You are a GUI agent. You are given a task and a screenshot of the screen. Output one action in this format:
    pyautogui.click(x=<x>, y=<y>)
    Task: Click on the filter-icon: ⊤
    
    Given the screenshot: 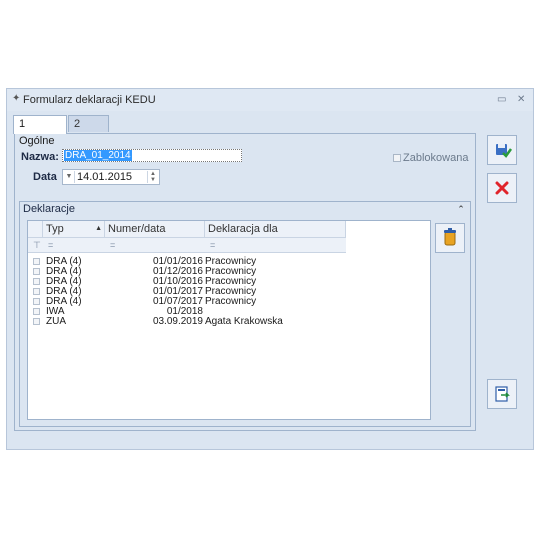 What is the action you would take?
    pyautogui.click(x=34, y=245)
    